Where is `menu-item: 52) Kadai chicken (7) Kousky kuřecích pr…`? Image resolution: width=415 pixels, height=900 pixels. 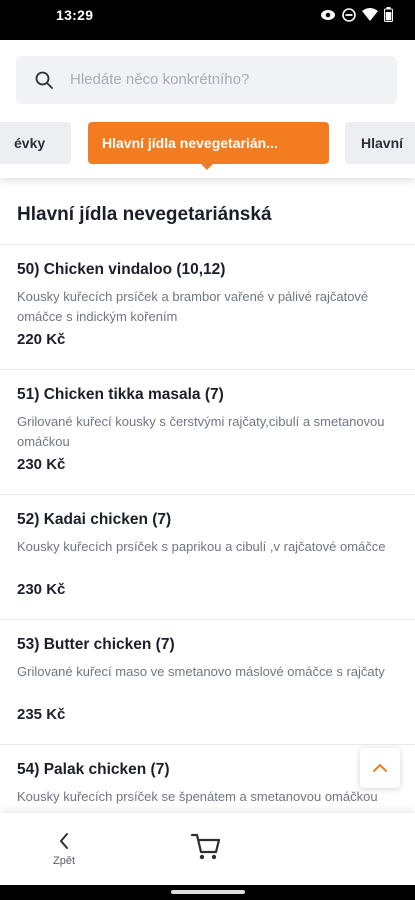 menu-item: 52) Kadai chicken (7) Kousky kuřecích pr… is located at coordinates (207, 556).